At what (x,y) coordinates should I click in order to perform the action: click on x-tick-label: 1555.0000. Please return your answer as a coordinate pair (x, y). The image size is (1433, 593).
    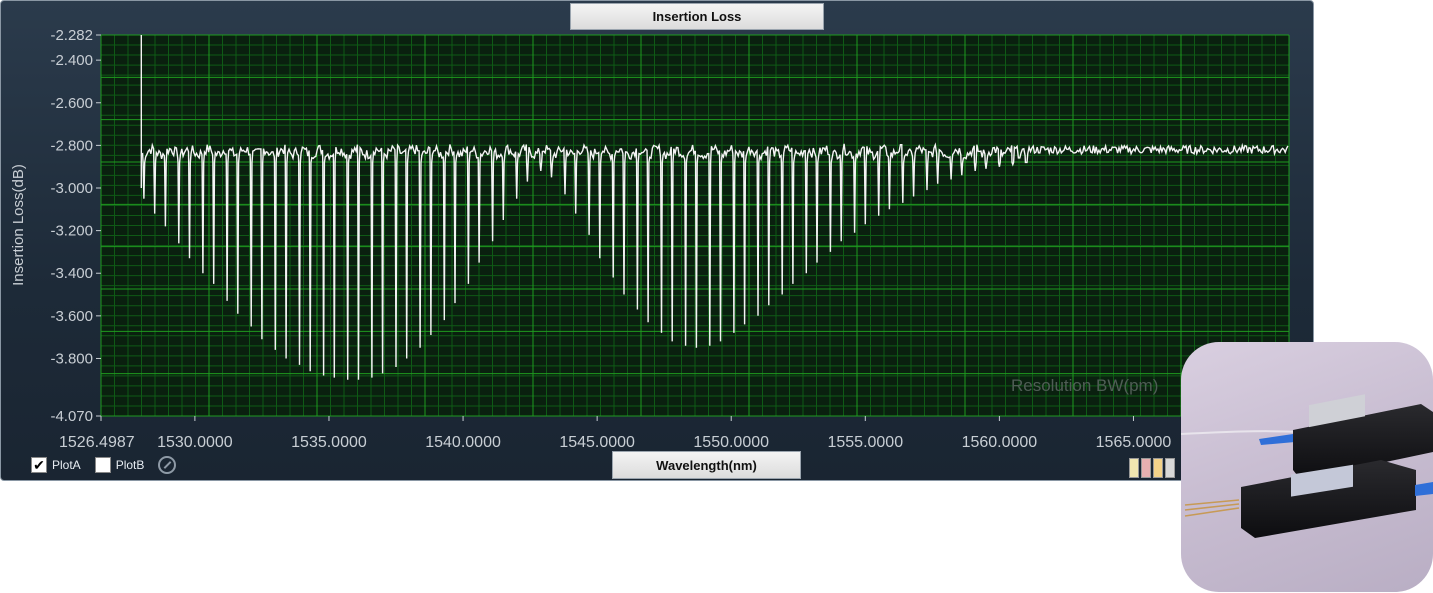
    Looking at the image, I should click on (865, 442).